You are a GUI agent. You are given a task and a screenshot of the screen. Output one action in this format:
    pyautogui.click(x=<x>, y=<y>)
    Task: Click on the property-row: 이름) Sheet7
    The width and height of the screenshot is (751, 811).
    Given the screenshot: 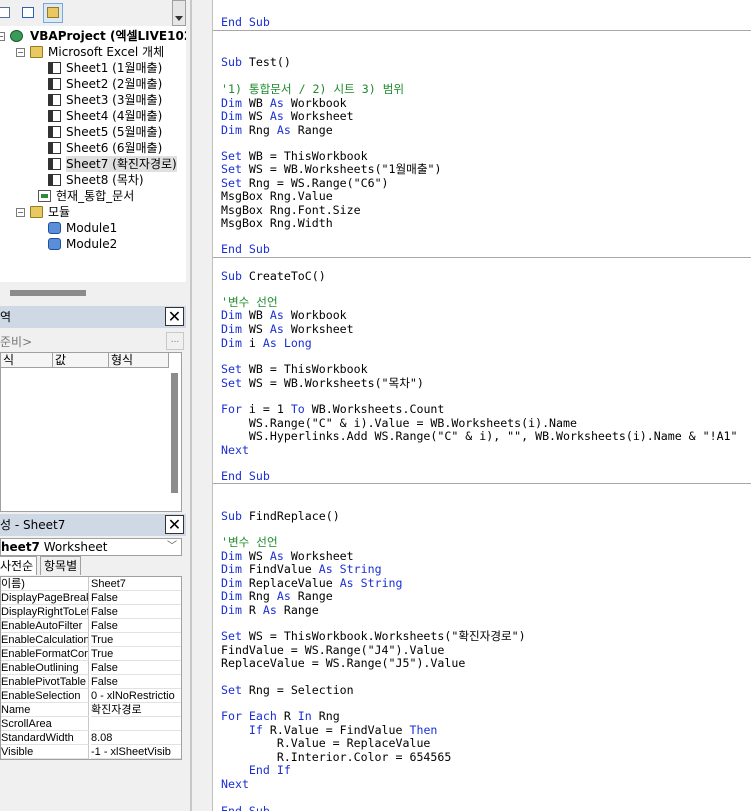 What is the action you would take?
    pyautogui.click(x=91, y=584)
    